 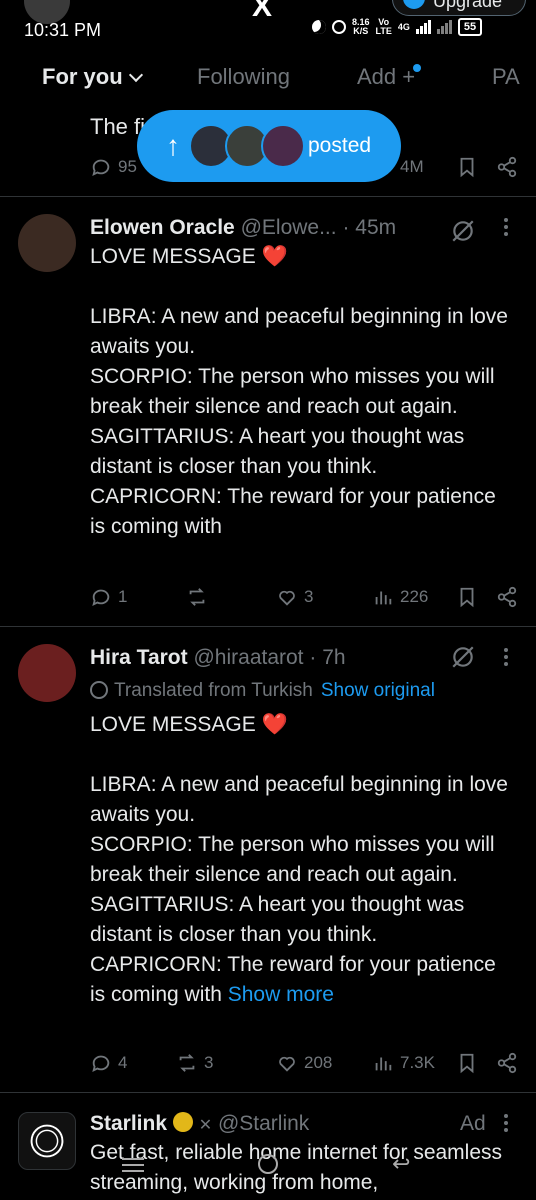 I want to click on alarm-icon, so click(x=339, y=27).